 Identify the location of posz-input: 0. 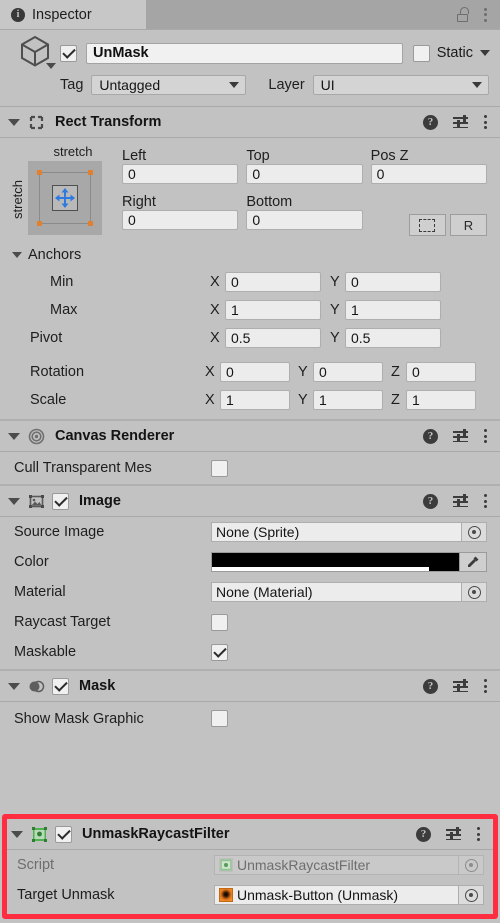
(428, 174).